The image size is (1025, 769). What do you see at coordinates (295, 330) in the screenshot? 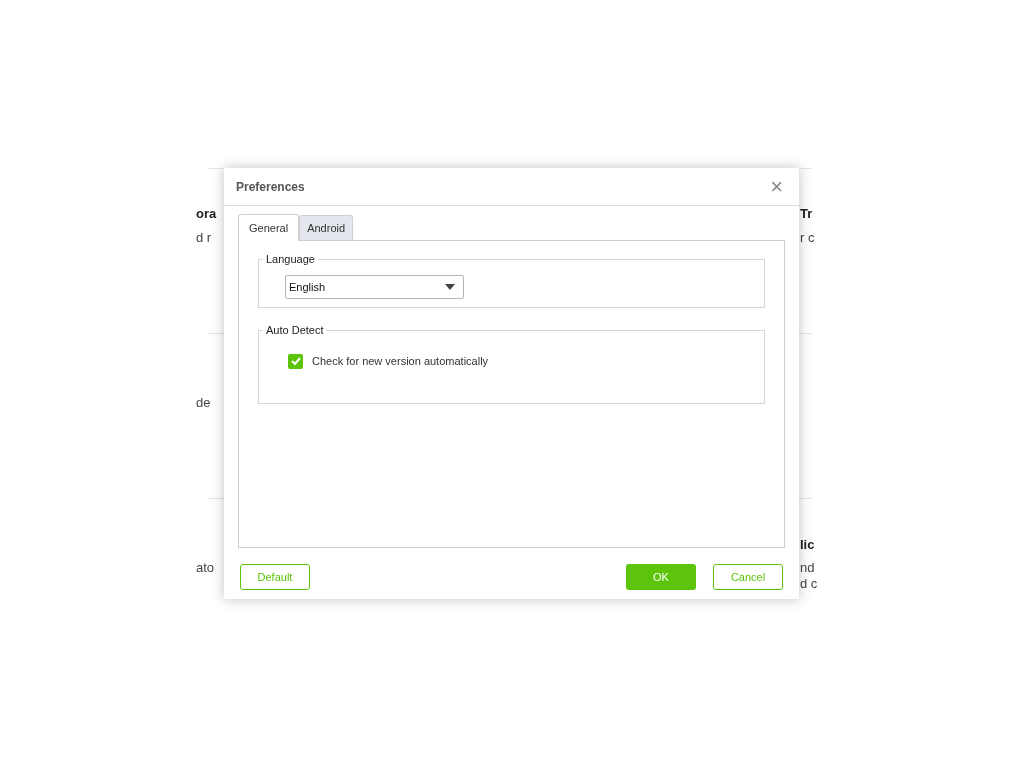
I see `group-legend: Auto Detect` at bounding box center [295, 330].